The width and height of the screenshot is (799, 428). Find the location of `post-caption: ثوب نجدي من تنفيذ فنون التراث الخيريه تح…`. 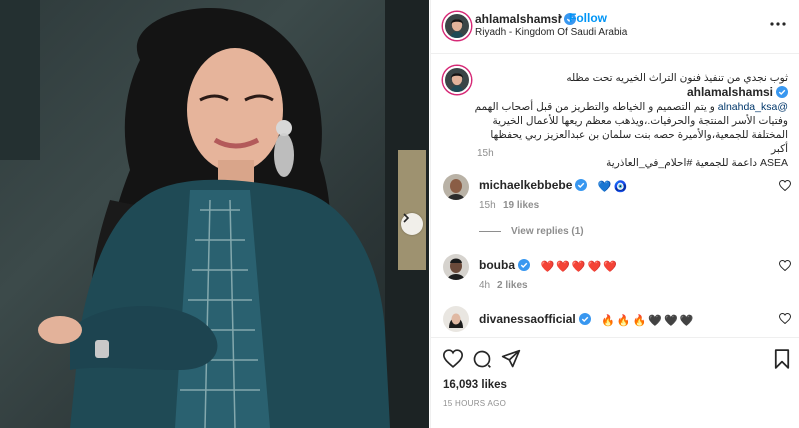

post-caption: ثوب نجدي من تنفيذ فنون التراث الخيريه تح… is located at coordinates (629, 120).